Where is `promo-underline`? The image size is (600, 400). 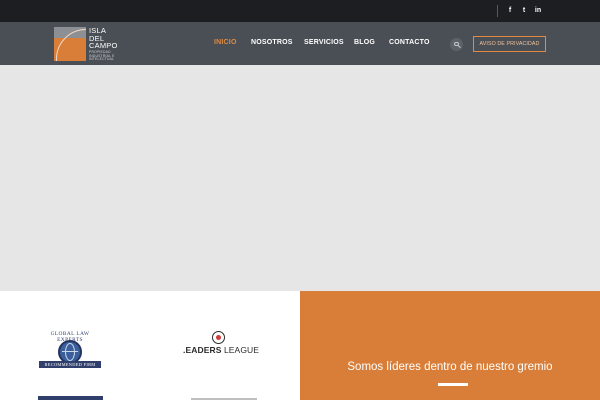
promo-underline is located at coordinates (453, 384).